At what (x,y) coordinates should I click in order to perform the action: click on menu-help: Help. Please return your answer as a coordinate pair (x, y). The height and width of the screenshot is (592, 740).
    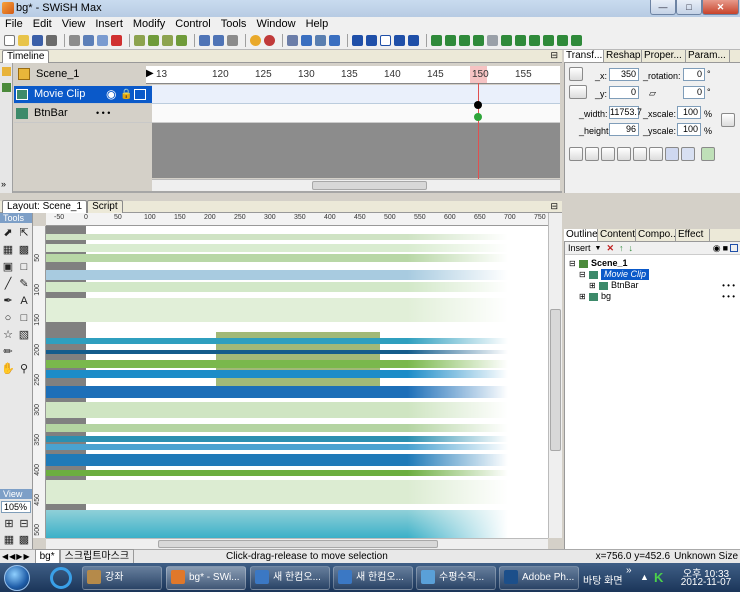
    Looking at the image, I should click on (317, 24).